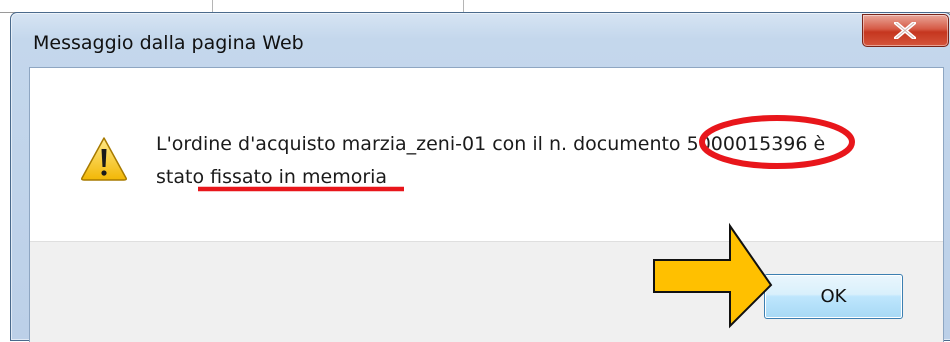 The width and height of the screenshot is (950, 342). I want to click on message-highlight: fissato in memoria, so click(299, 177).